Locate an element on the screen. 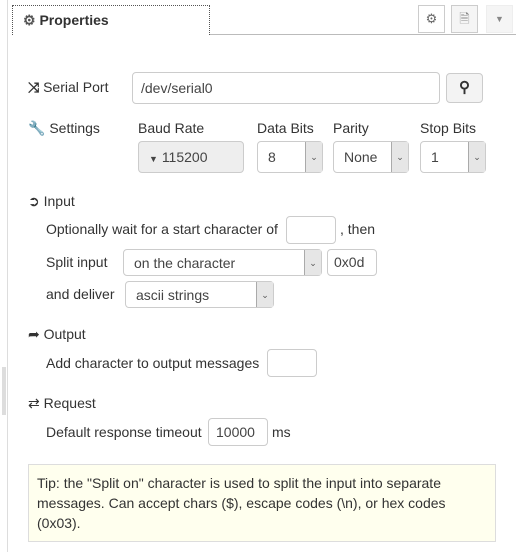  start-character-input is located at coordinates (311, 230).